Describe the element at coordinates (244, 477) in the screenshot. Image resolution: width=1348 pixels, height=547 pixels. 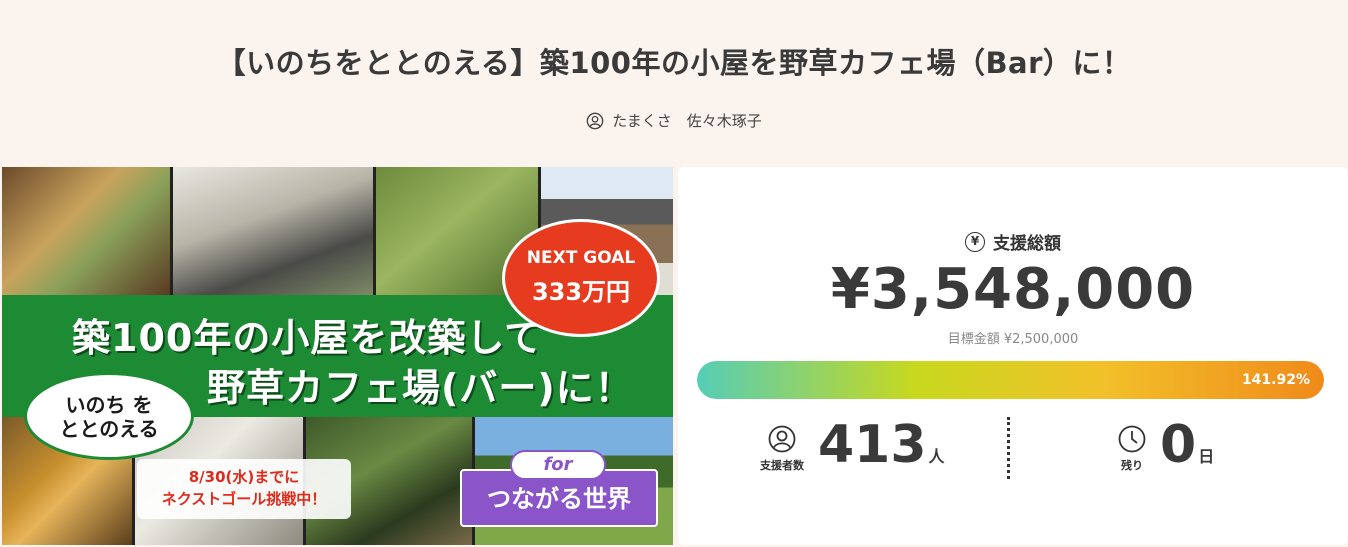
I see `deadline-line1: 8/30(水)までに` at that location.